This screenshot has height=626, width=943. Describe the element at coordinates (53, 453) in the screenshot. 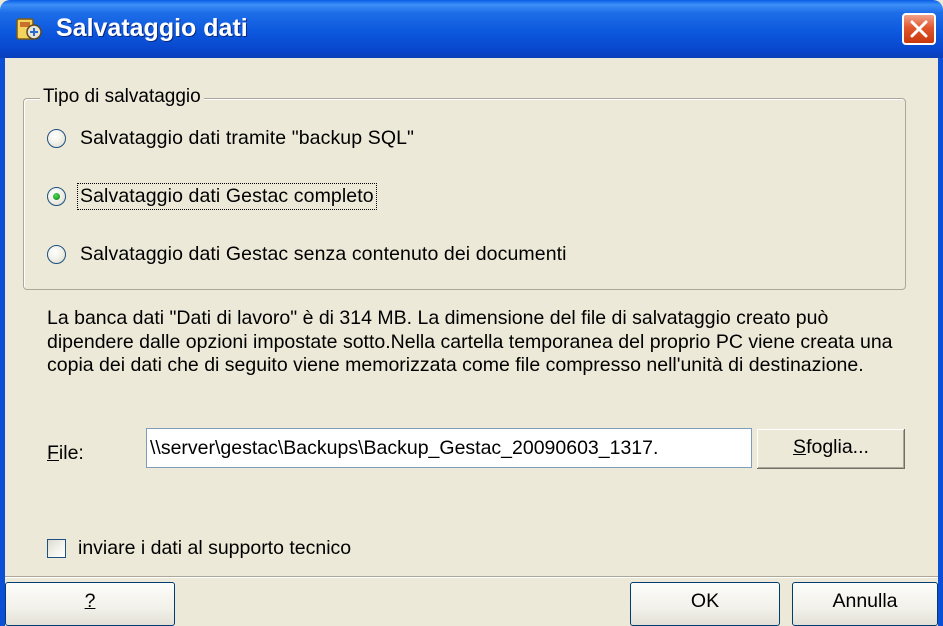

I see `file-label-accesskey: F` at that location.